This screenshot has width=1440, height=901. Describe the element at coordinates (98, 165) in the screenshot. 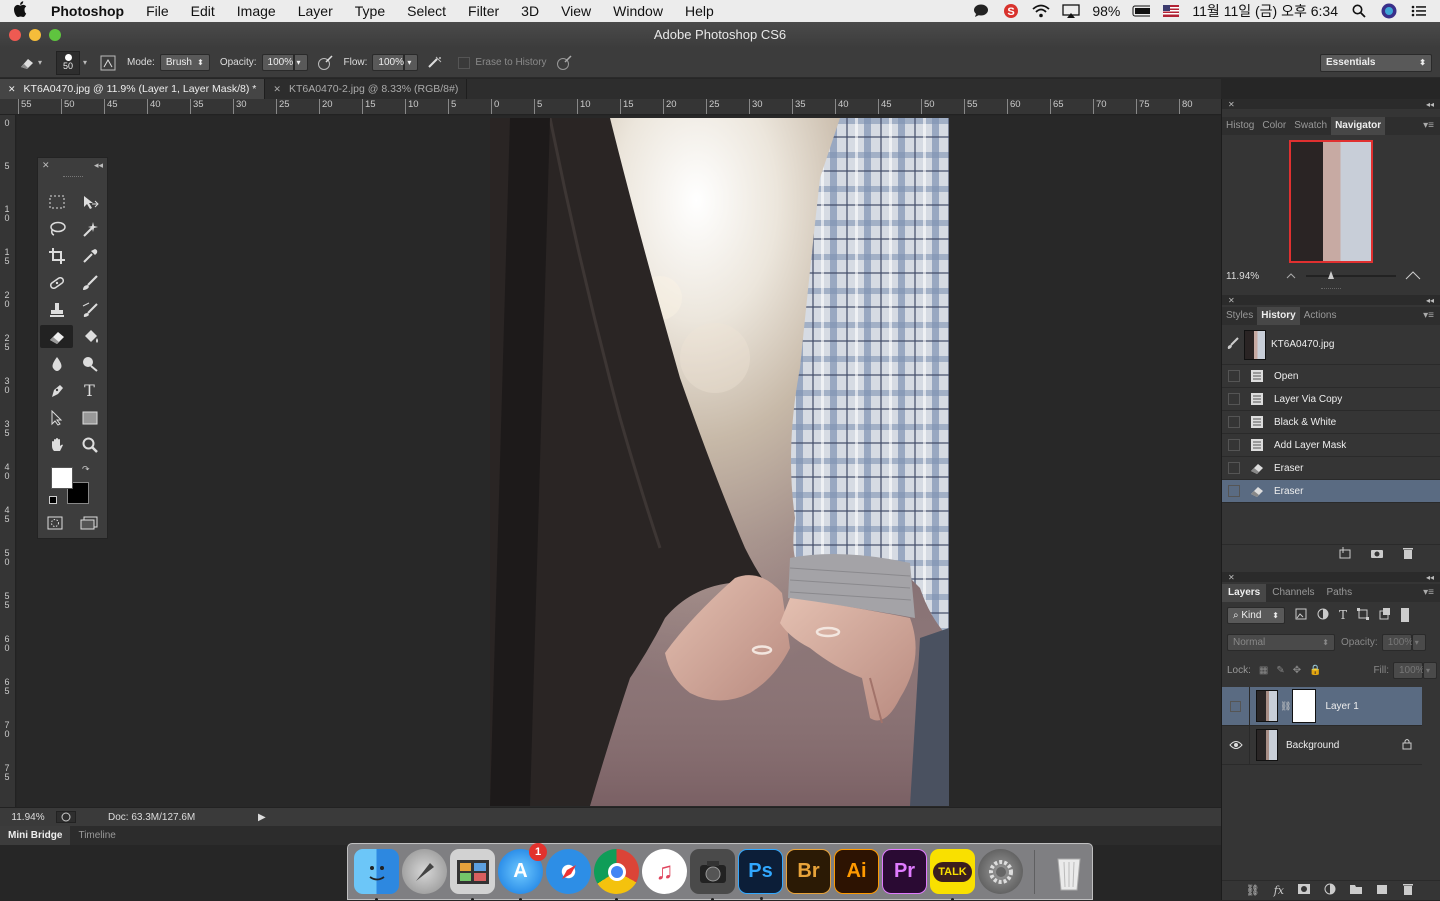

I see `tools-collapse-icon: ◂◂` at that location.